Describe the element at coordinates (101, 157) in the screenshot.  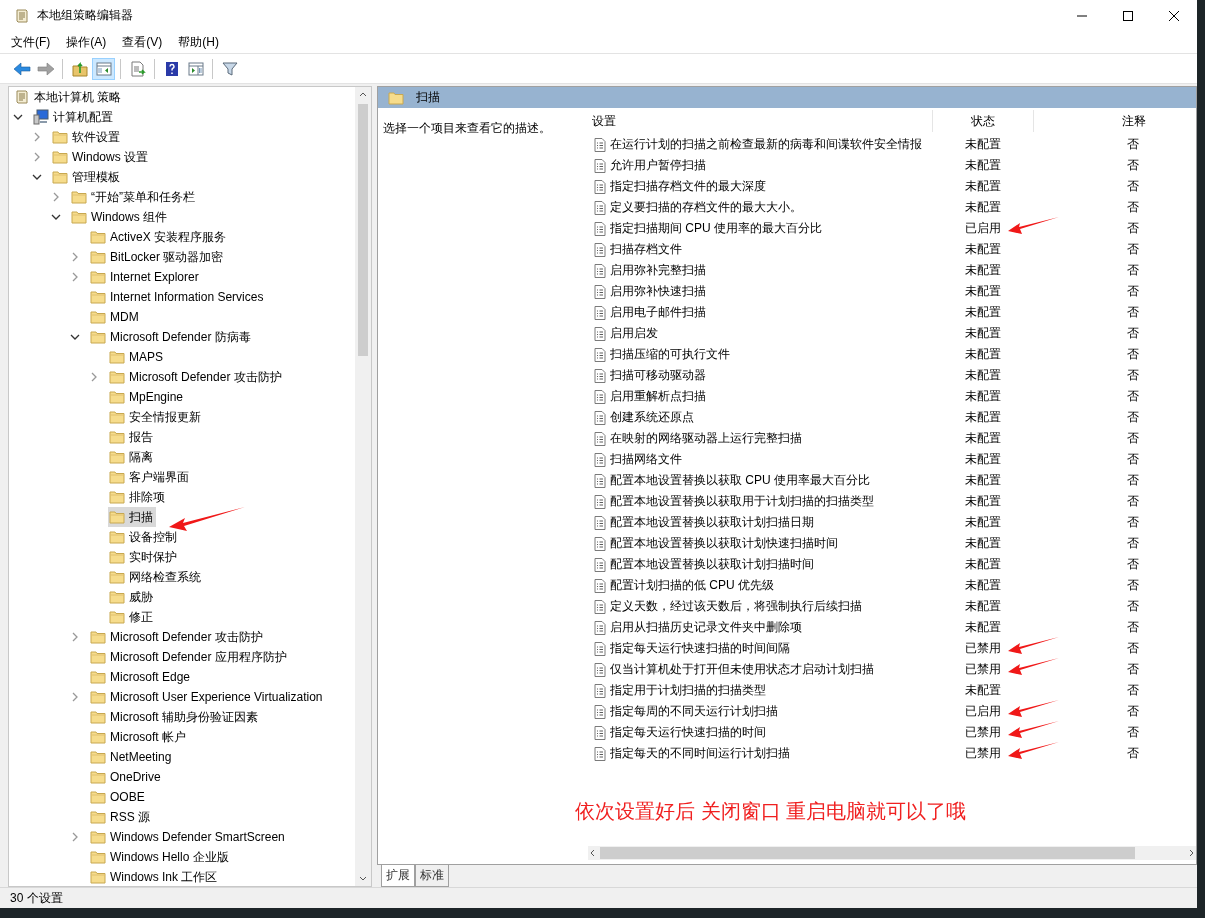
I see `tree-item: Windows 设置` at that location.